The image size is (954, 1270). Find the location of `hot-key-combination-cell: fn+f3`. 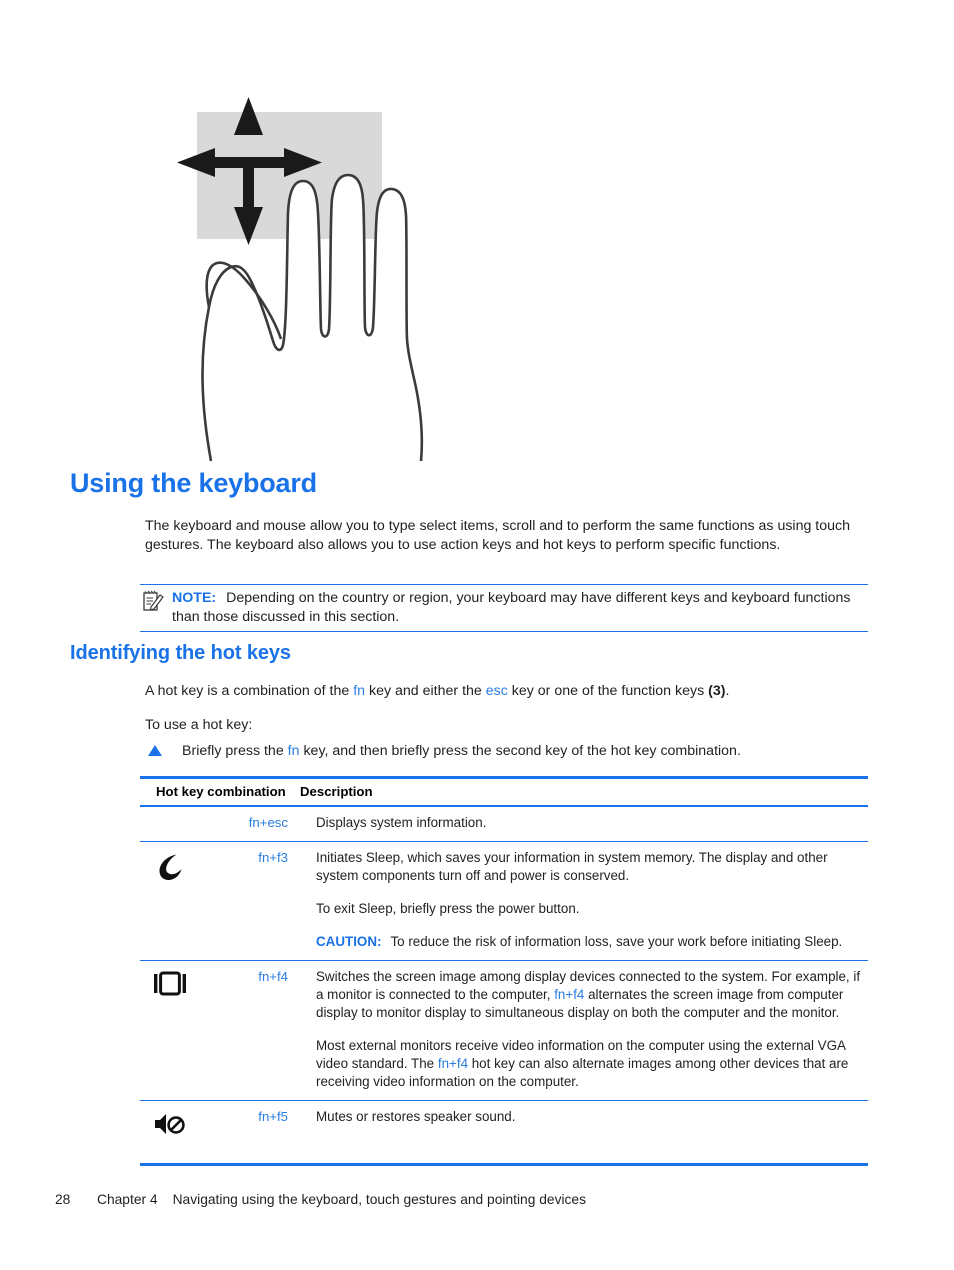

hot-key-combination-cell: fn+f3 is located at coordinates (244, 857).